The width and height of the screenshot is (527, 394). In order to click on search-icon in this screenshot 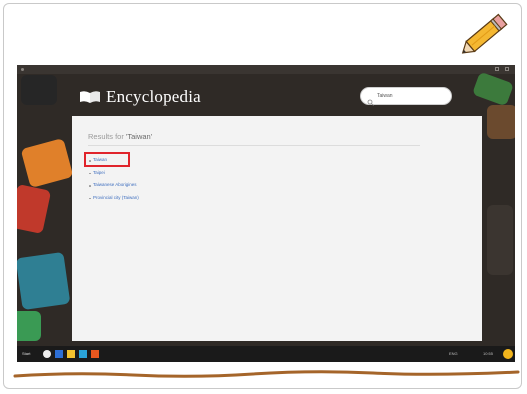, I will do `click(370, 99)`.